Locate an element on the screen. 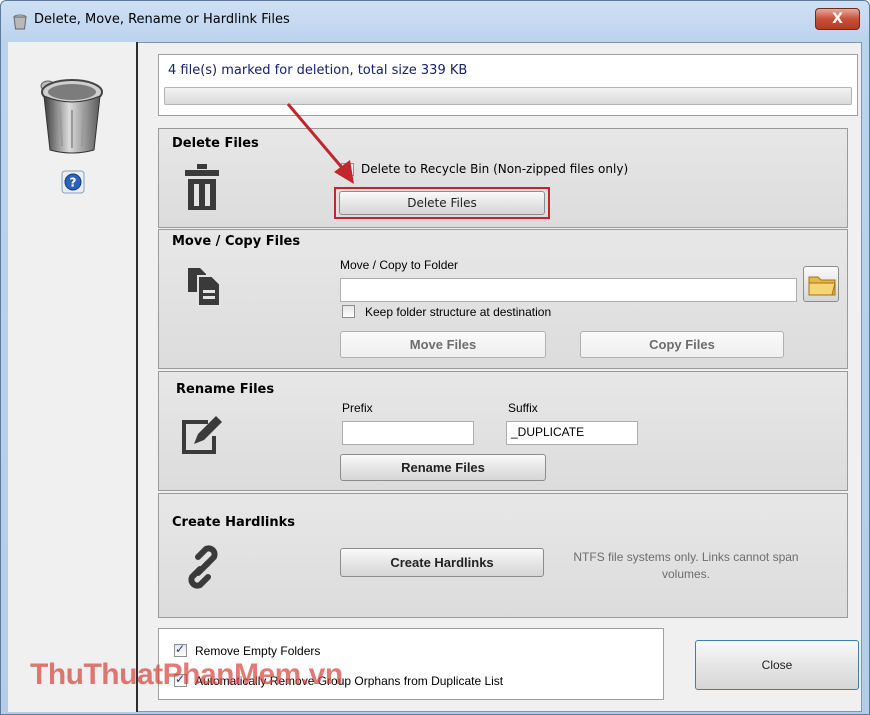 The height and width of the screenshot is (715, 870). window-title: Delete, Move, Rename or Hardlink Files is located at coordinates (162, 19).